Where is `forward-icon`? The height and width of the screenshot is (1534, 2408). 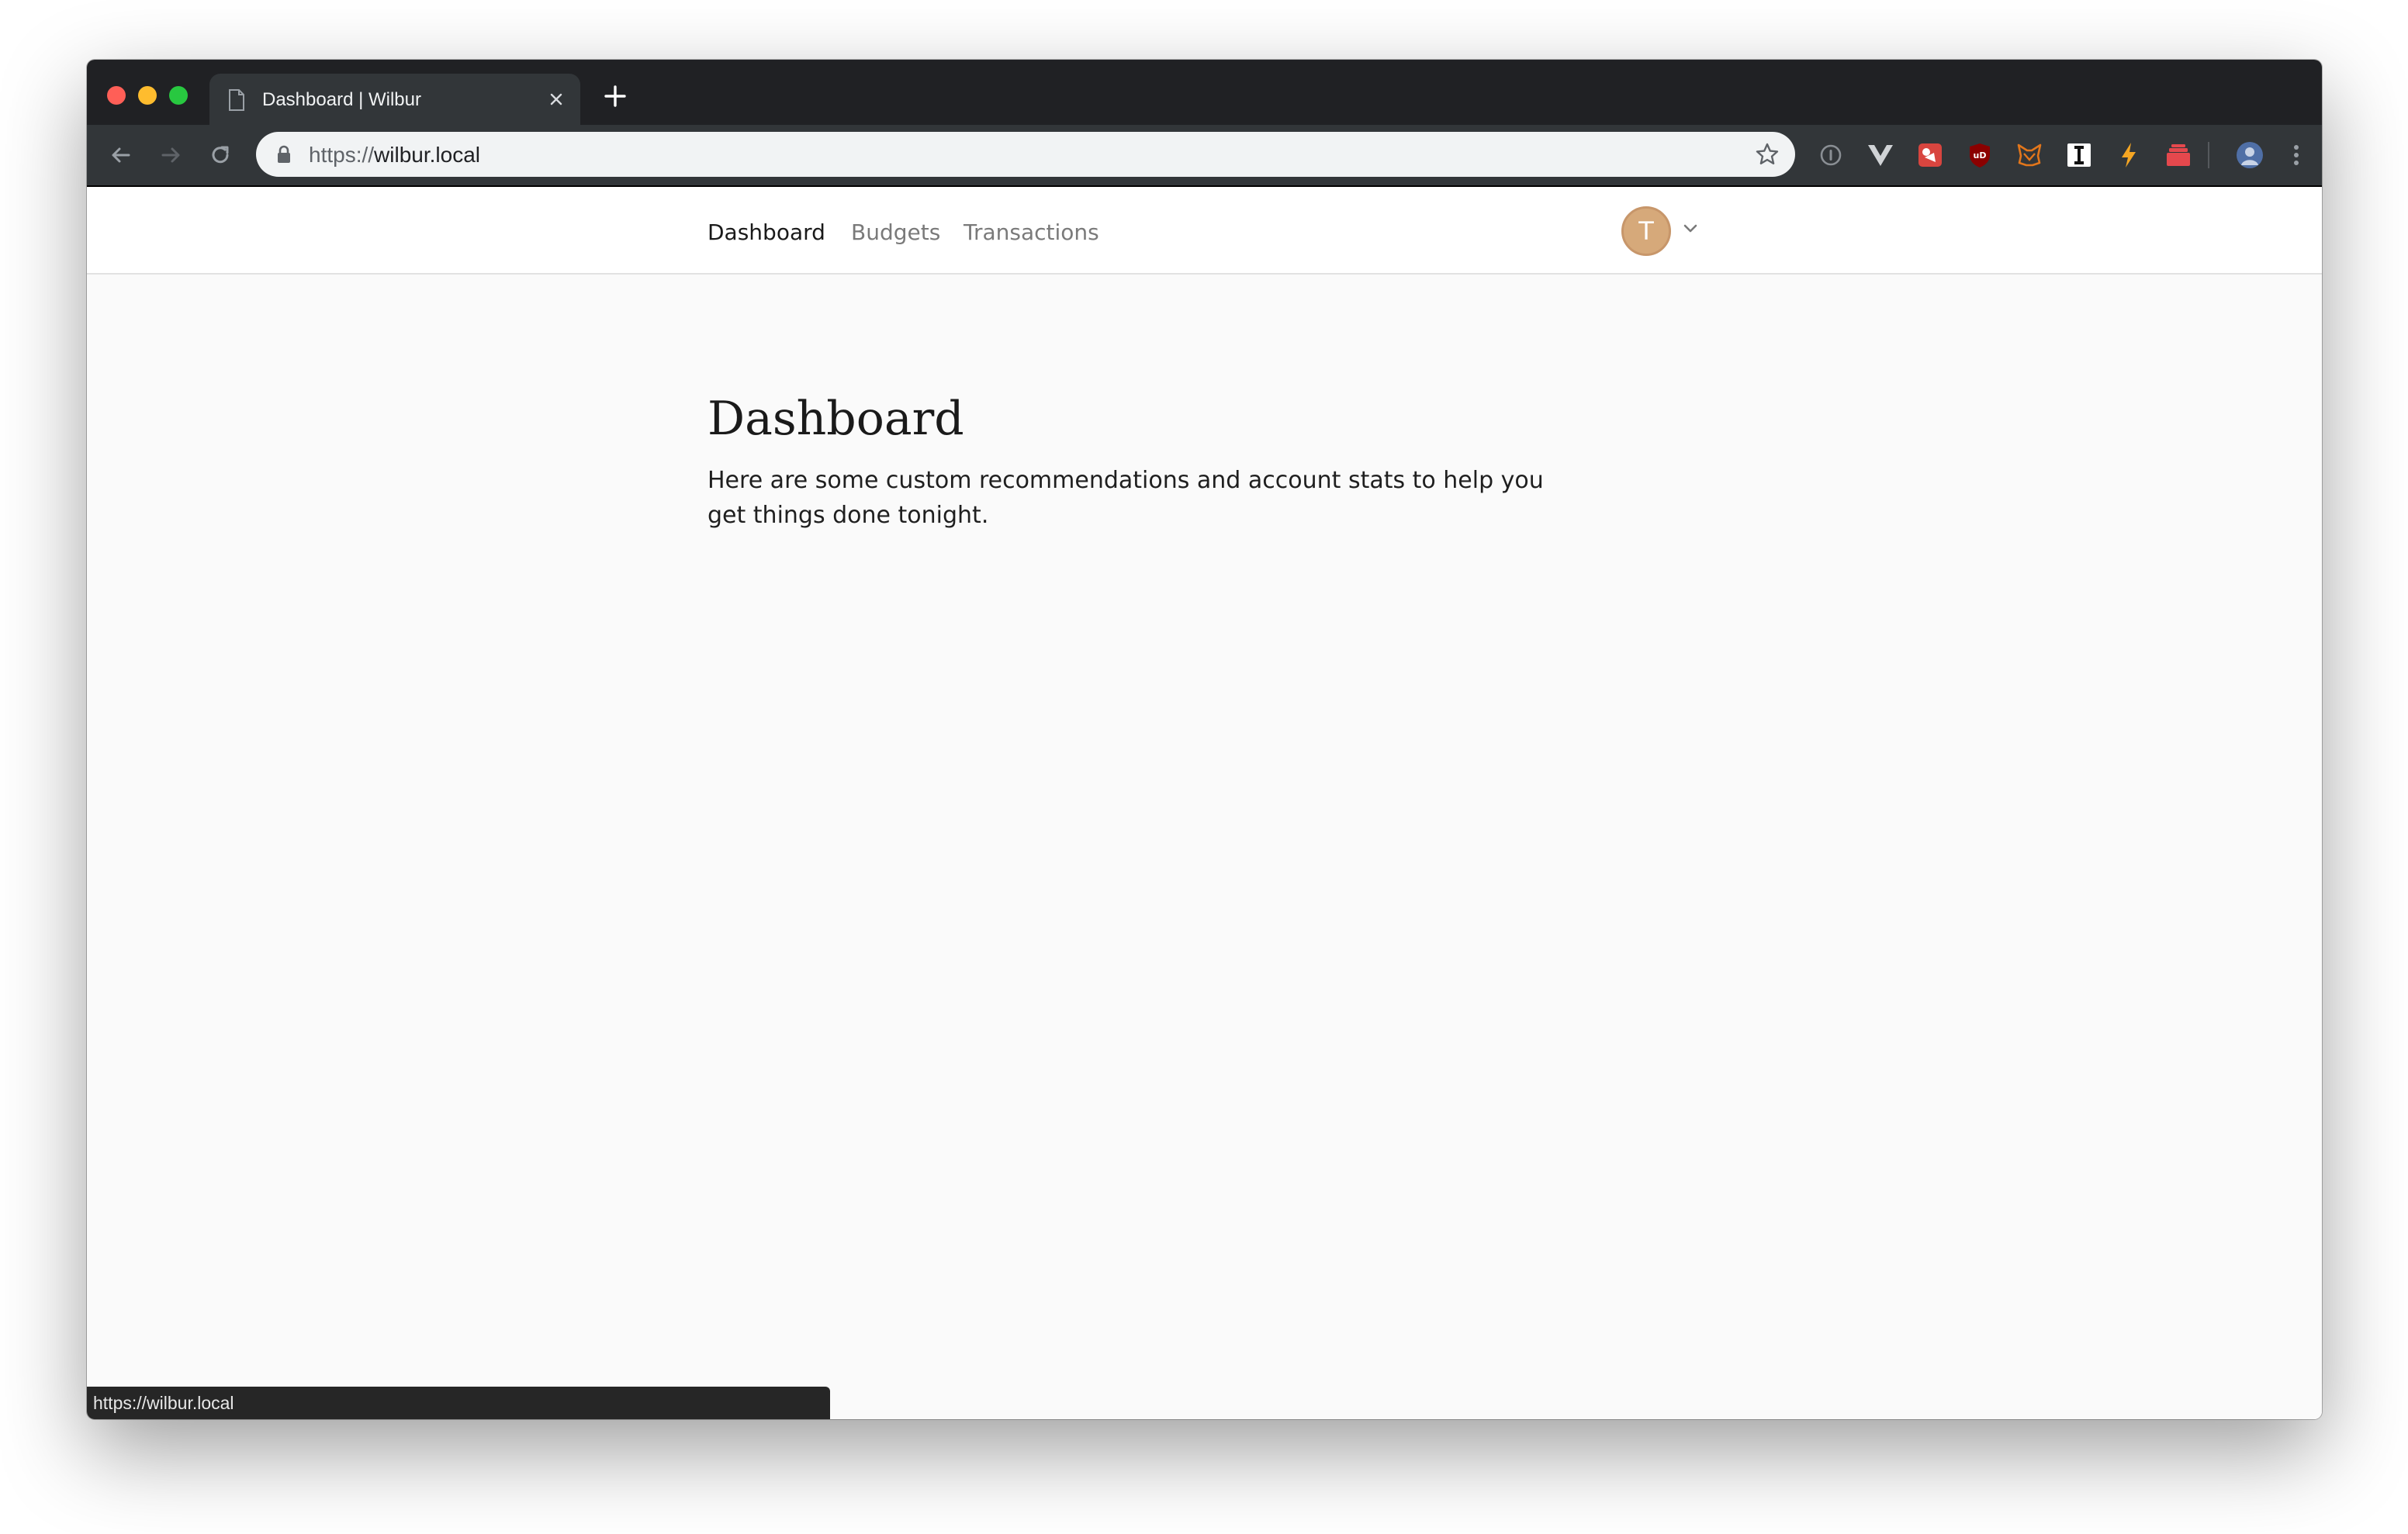 forward-icon is located at coordinates (170, 155).